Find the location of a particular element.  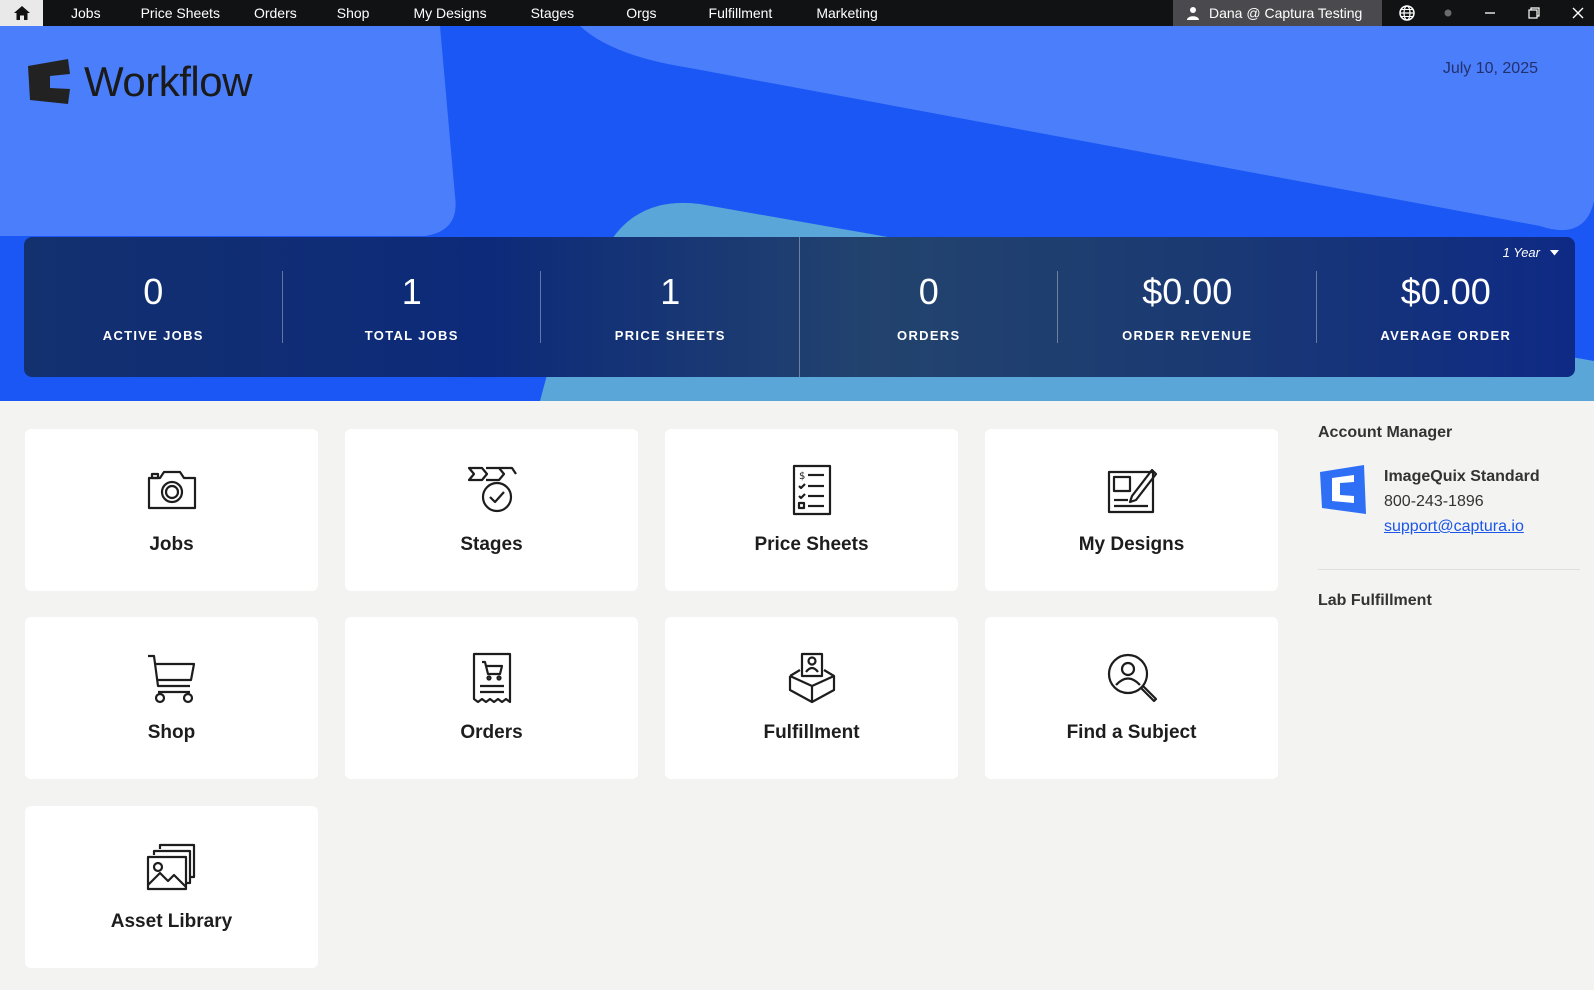

app-title: Workflow is located at coordinates (168, 81).